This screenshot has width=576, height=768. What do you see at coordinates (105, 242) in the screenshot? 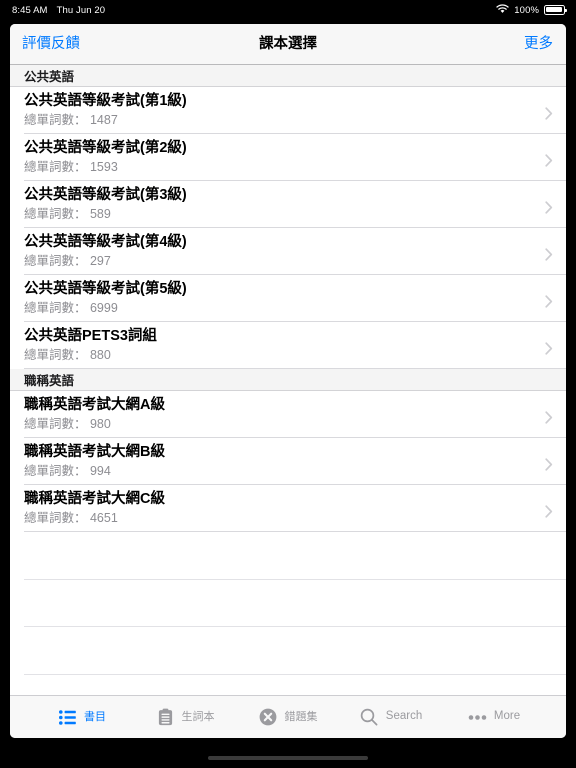
I see `row-title: 公共英語等級考試(第4級)` at bounding box center [105, 242].